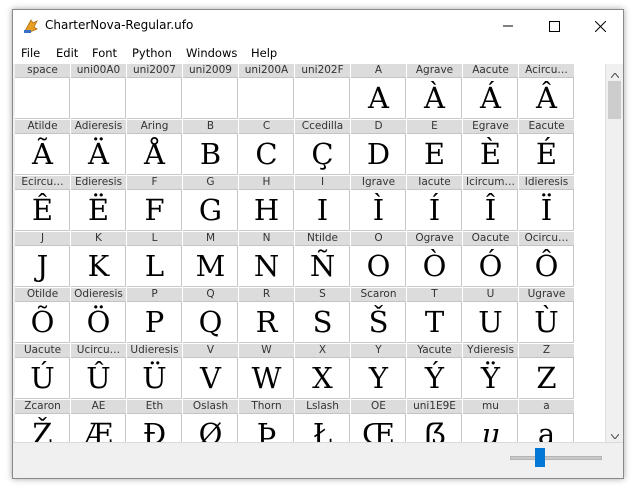 The height and width of the screenshot is (488, 633). What do you see at coordinates (30, 53) in the screenshot?
I see `menu-file: File` at bounding box center [30, 53].